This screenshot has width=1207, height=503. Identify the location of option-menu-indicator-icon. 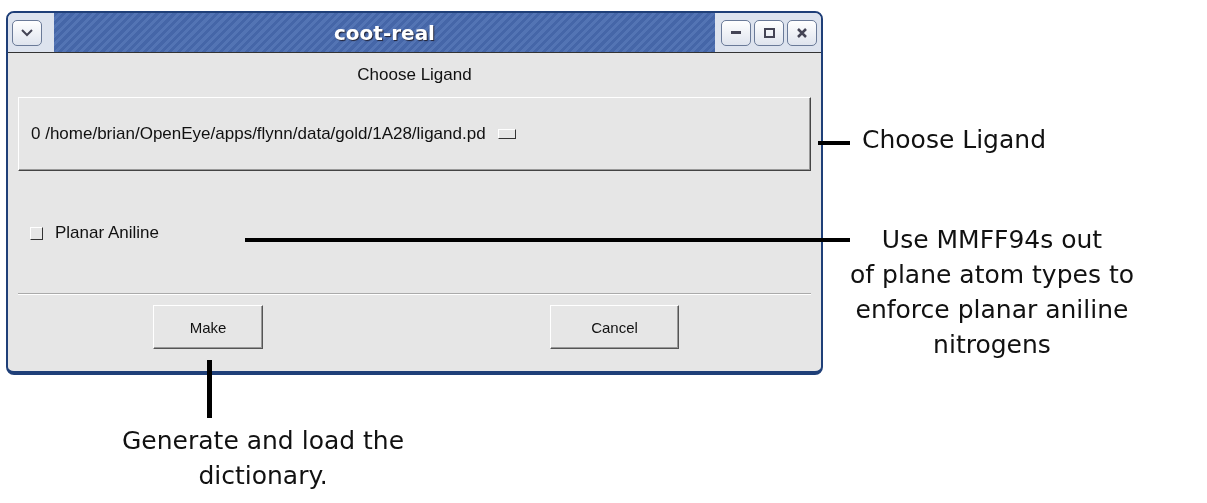
(506, 134).